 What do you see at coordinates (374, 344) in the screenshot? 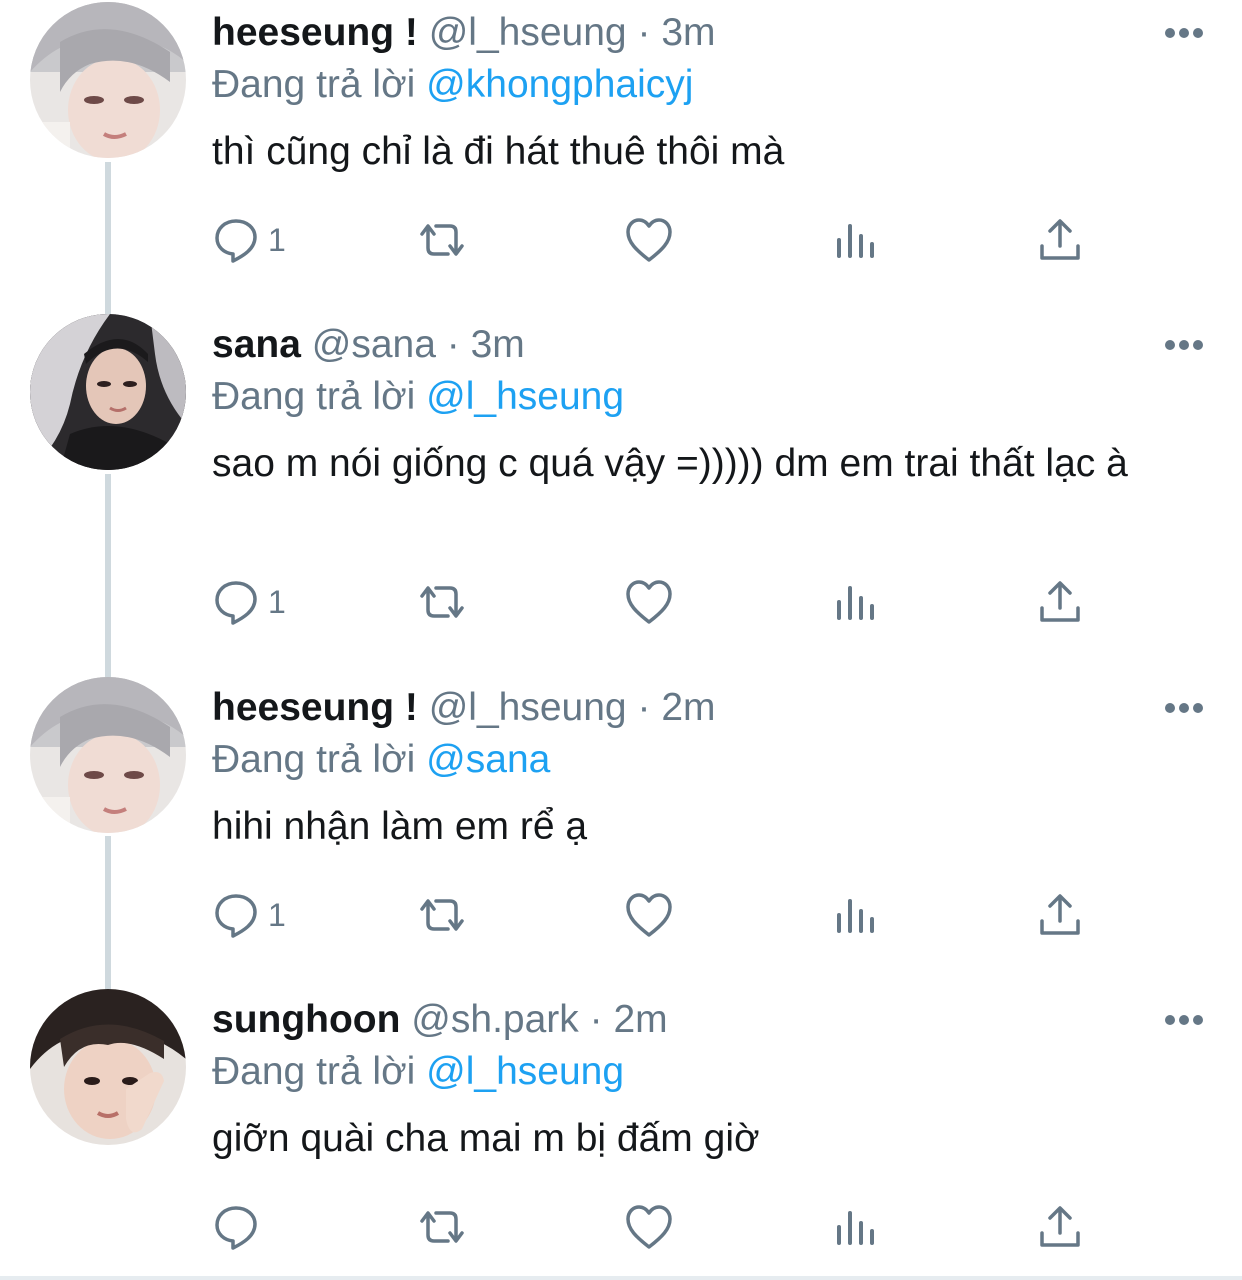
I see `user-handle: @sana` at bounding box center [374, 344].